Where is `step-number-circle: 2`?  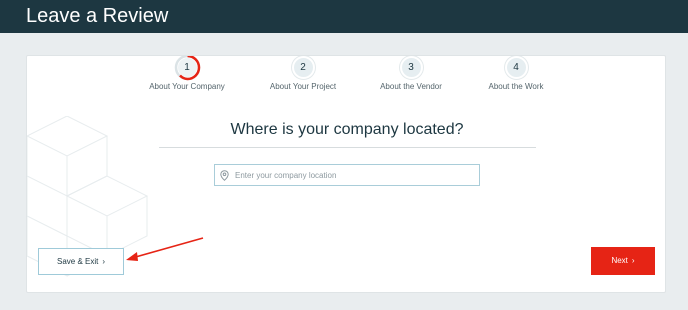
step-number-circle: 2 is located at coordinates (303, 67).